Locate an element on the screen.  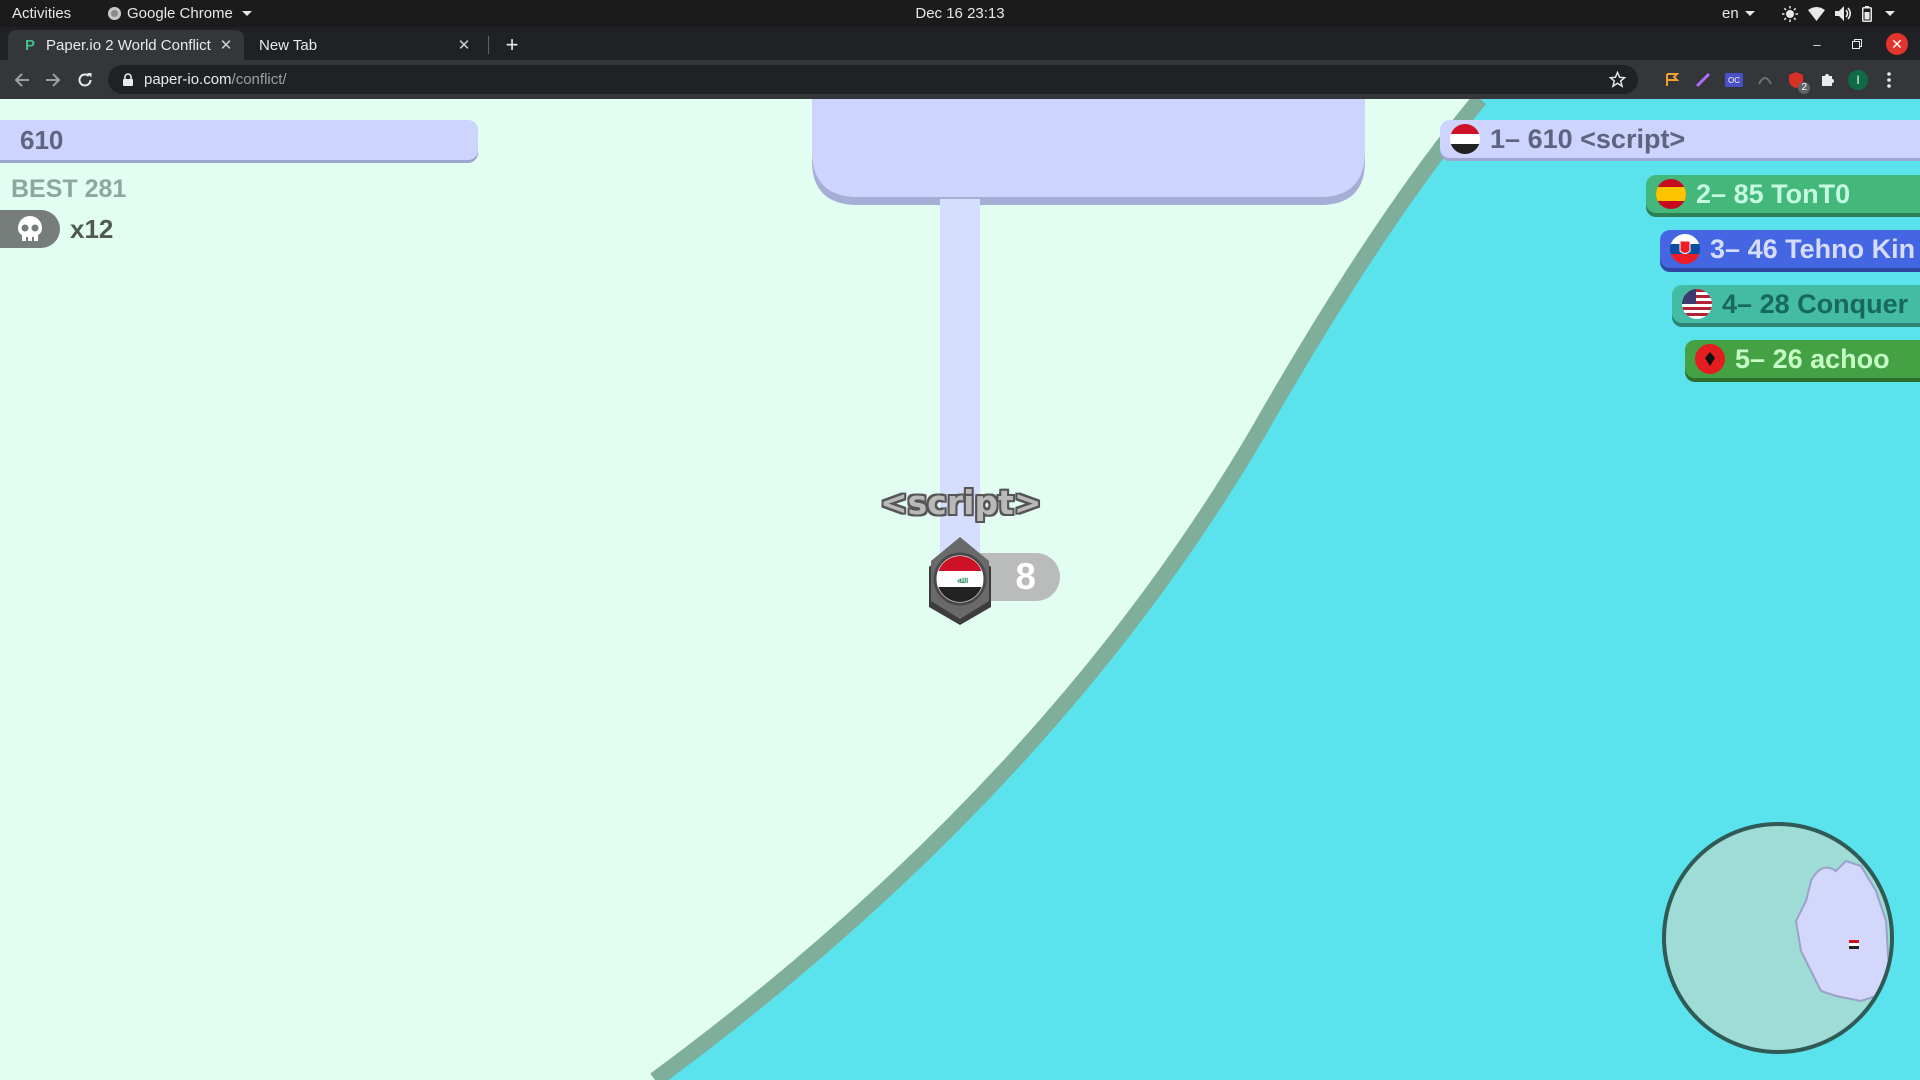
profile-avatar: I is located at coordinates (1858, 80).